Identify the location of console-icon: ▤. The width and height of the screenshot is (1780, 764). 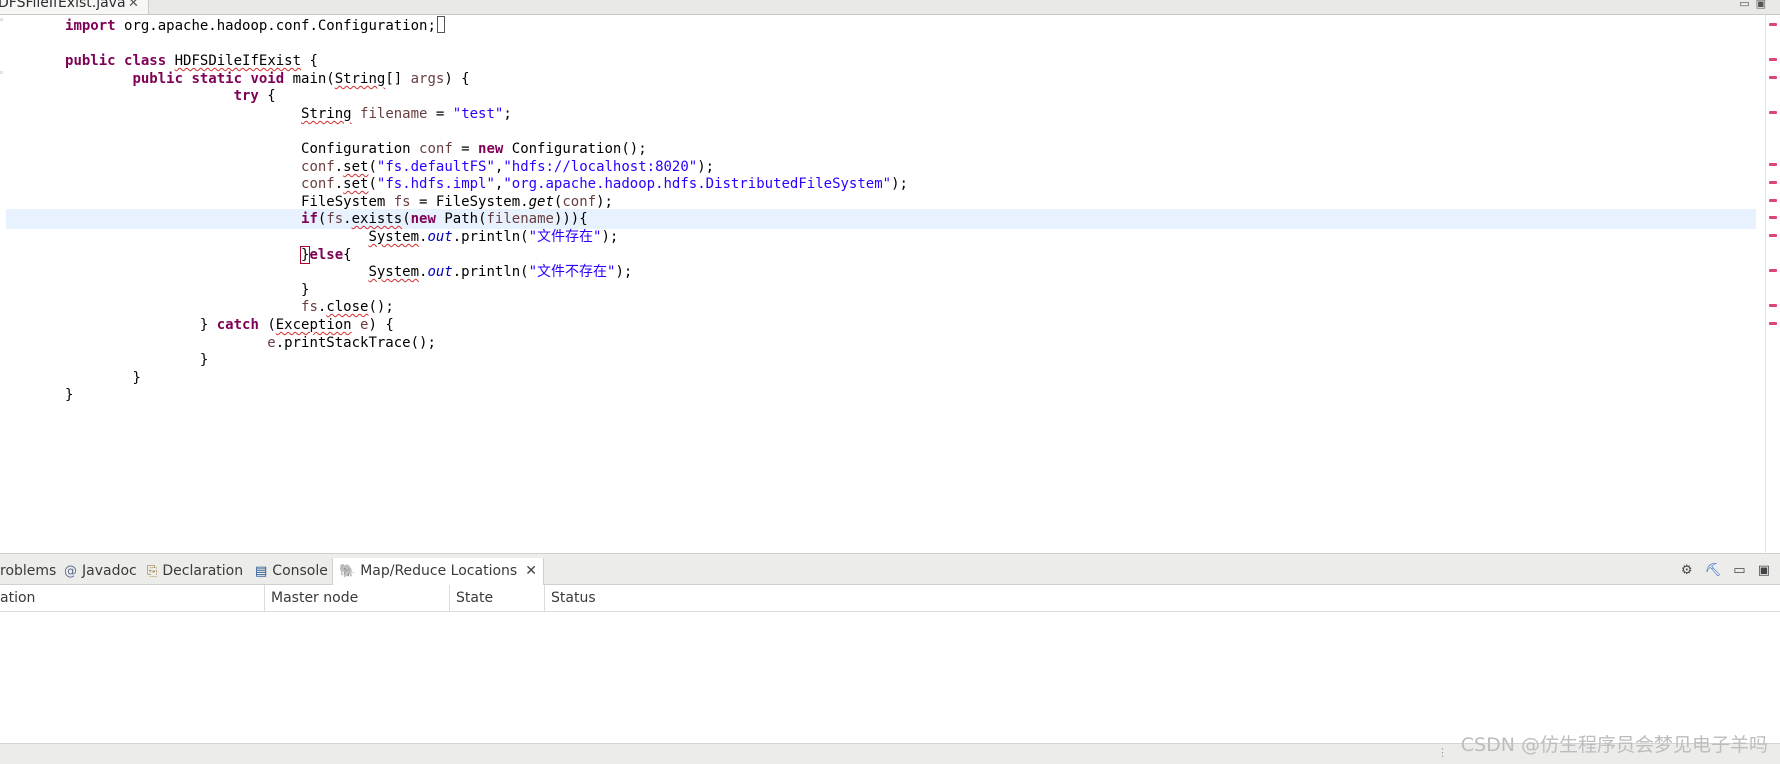
(261, 571).